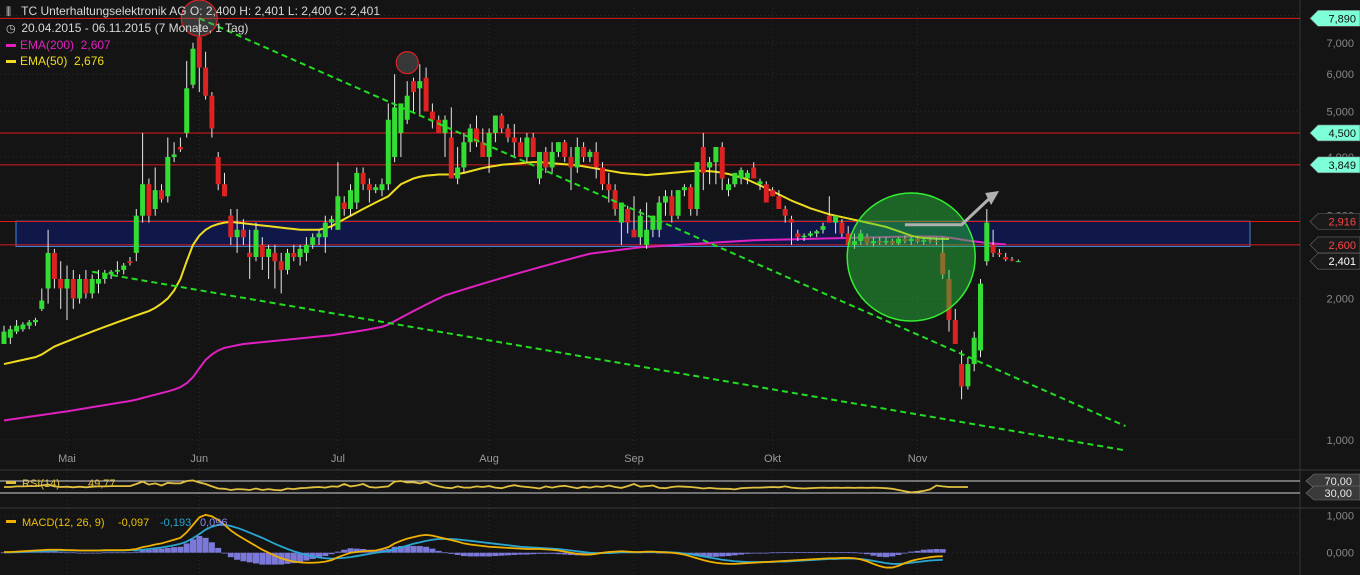 This screenshot has height=575, width=1360. Describe the element at coordinates (1342, 222) in the screenshot. I see `price-tag-label: 2,916` at that location.